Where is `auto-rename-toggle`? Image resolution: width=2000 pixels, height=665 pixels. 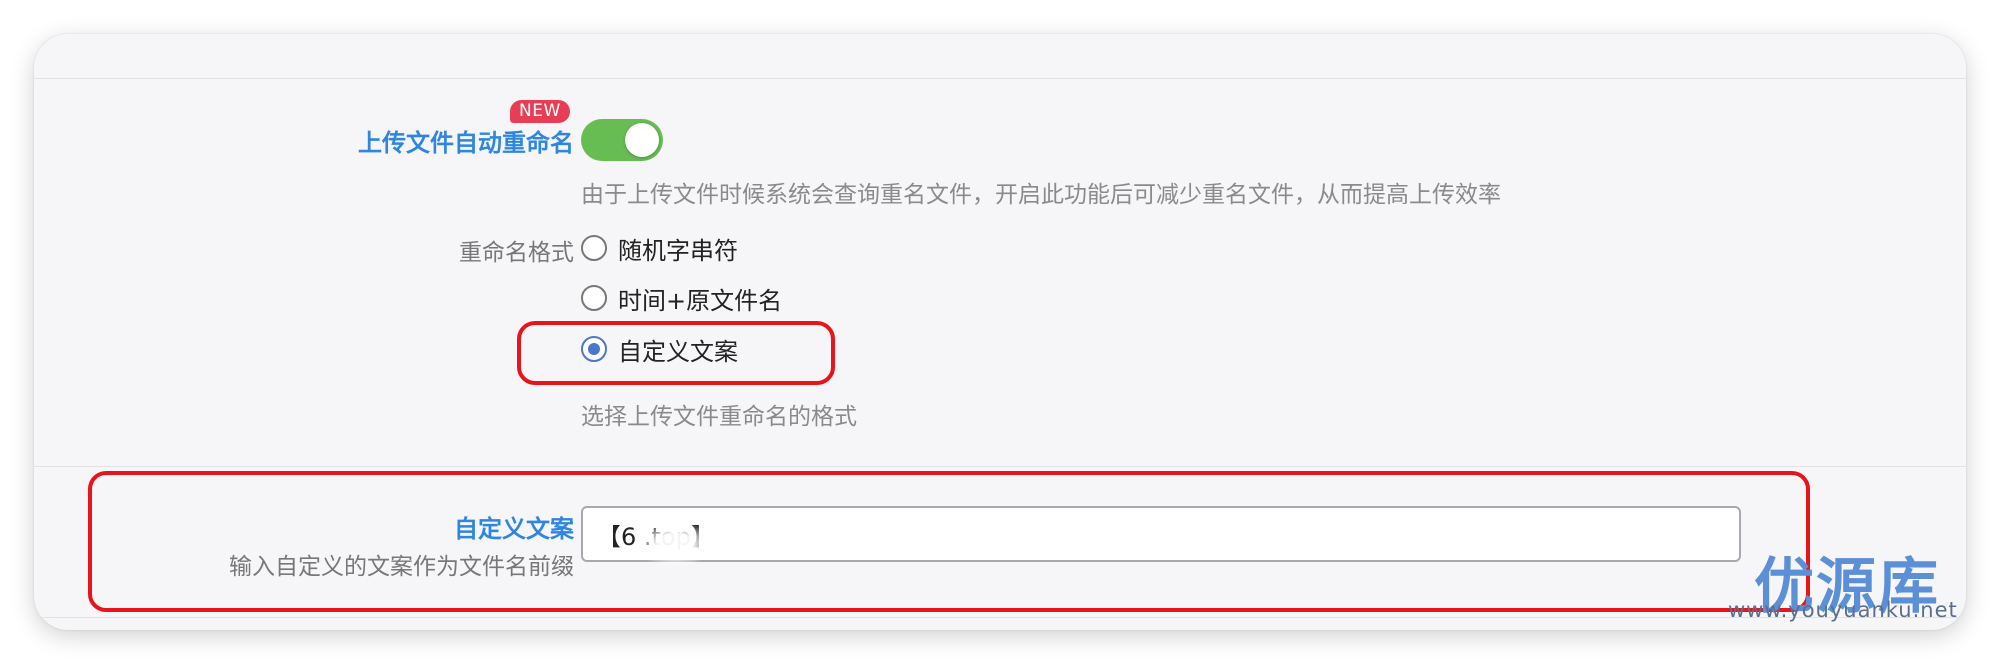
auto-rename-toggle is located at coordinates (622, 140).